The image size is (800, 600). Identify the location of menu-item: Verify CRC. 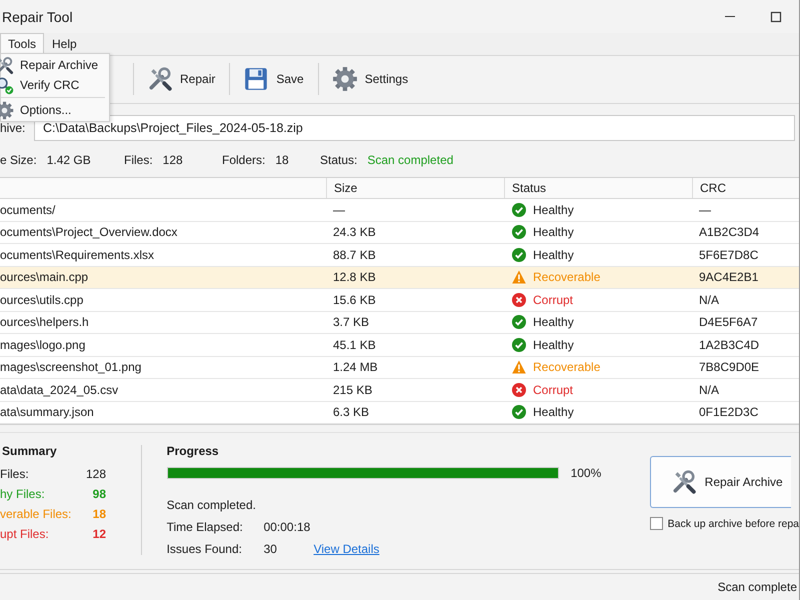
(55, 85).